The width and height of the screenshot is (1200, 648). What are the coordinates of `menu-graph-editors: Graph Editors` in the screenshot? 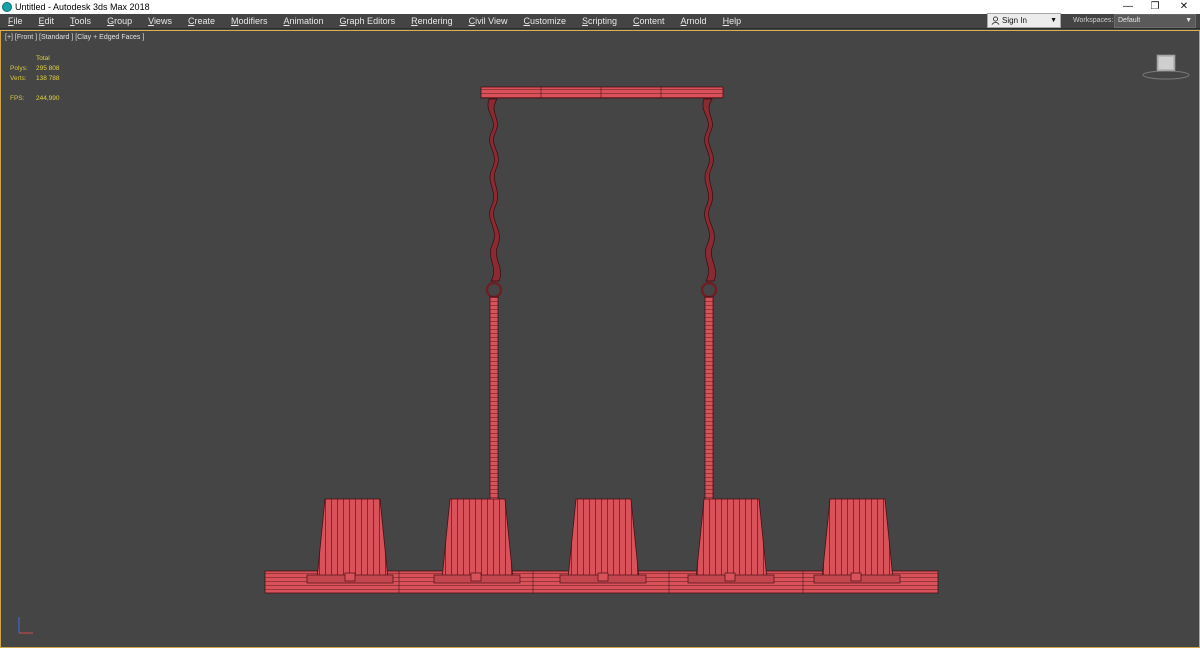 It's located at (368, 21).